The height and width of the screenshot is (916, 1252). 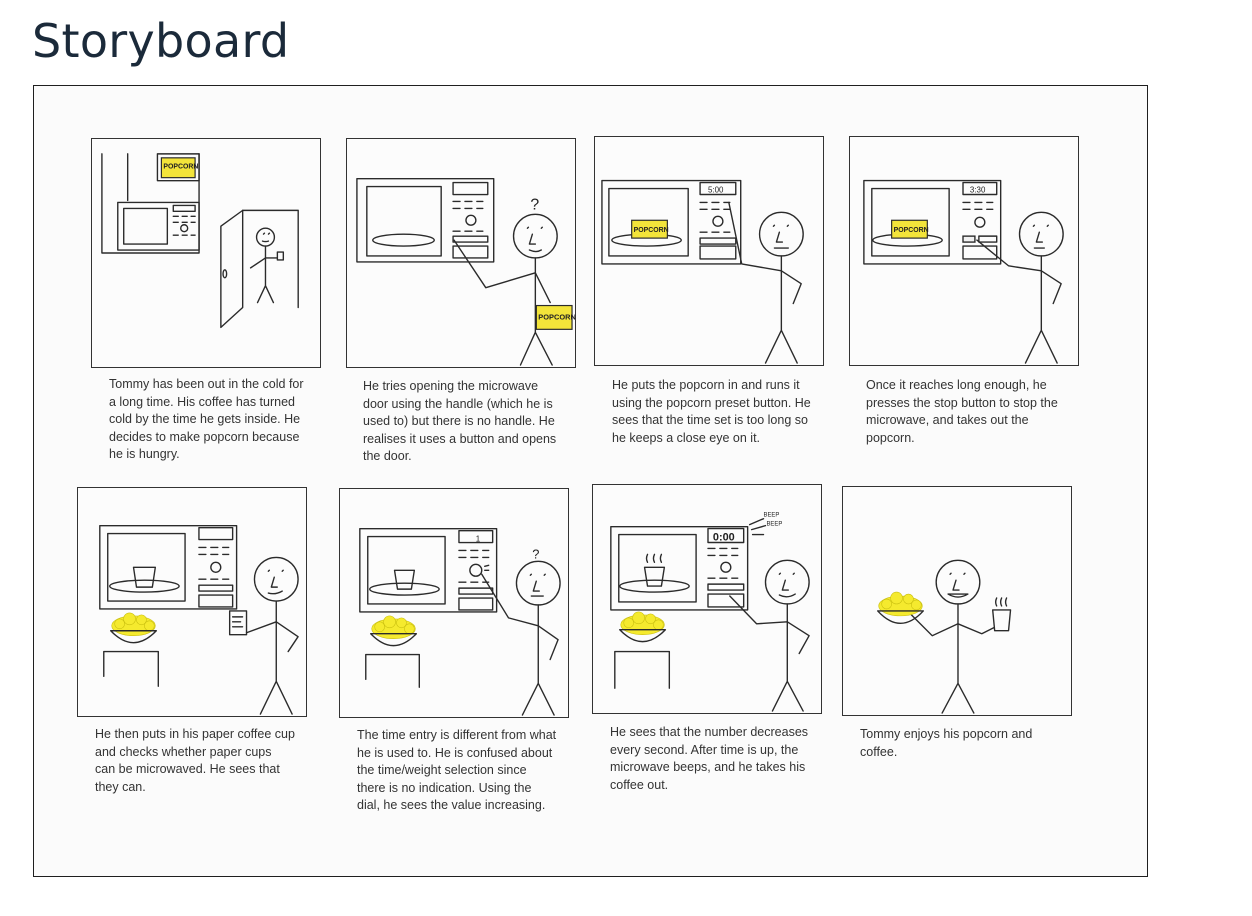 I want to click on page-title: Storyboard, so click(x=161, y=41).